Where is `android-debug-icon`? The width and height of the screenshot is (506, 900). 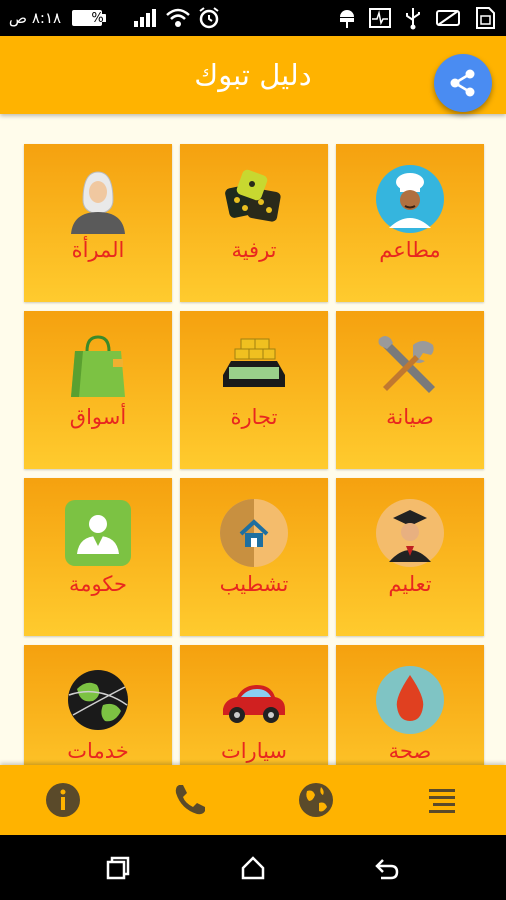 android-debug-icon is located at coordinates (347, 18).